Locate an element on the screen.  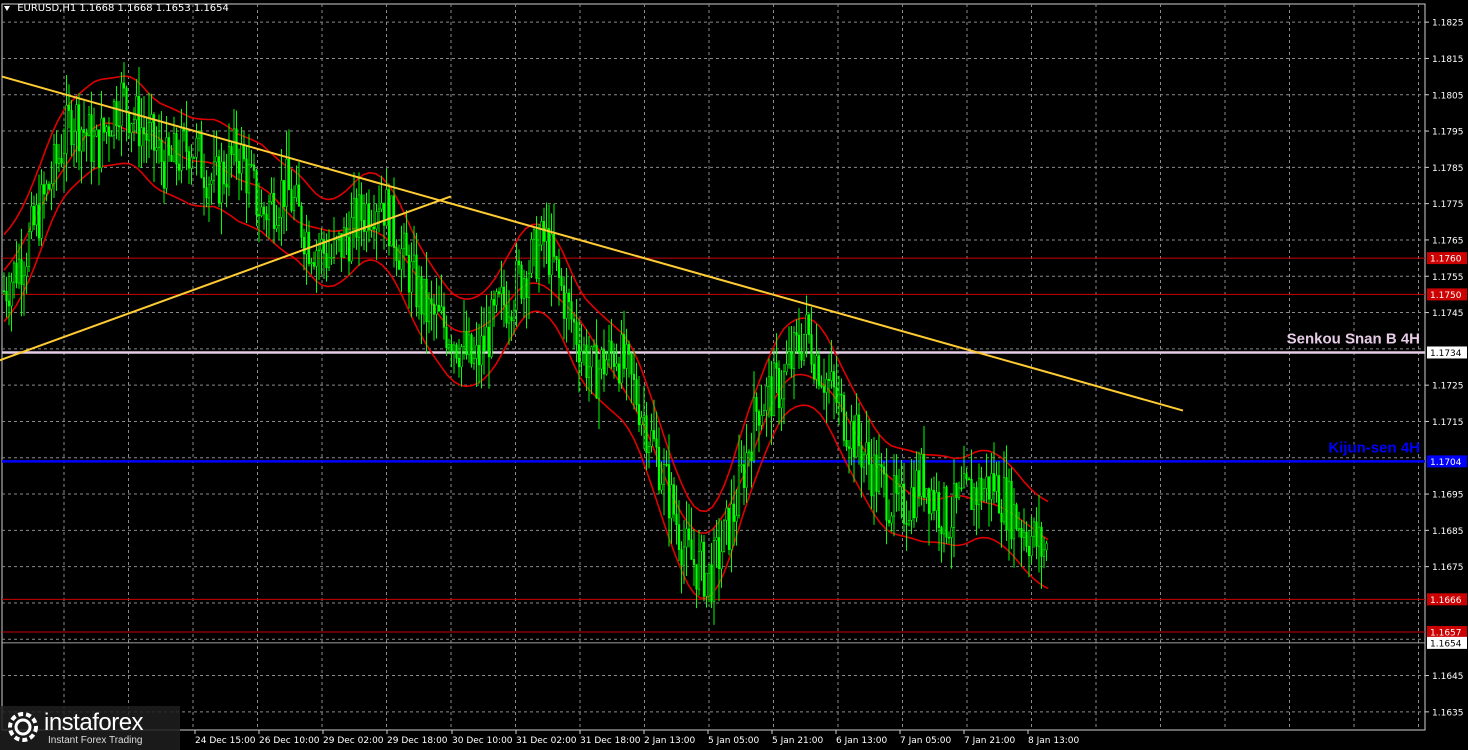
chart-header: EURUSD,H1 1.1668 1.1668 1.1653 1.1654 is located at coordinates (116, 8).